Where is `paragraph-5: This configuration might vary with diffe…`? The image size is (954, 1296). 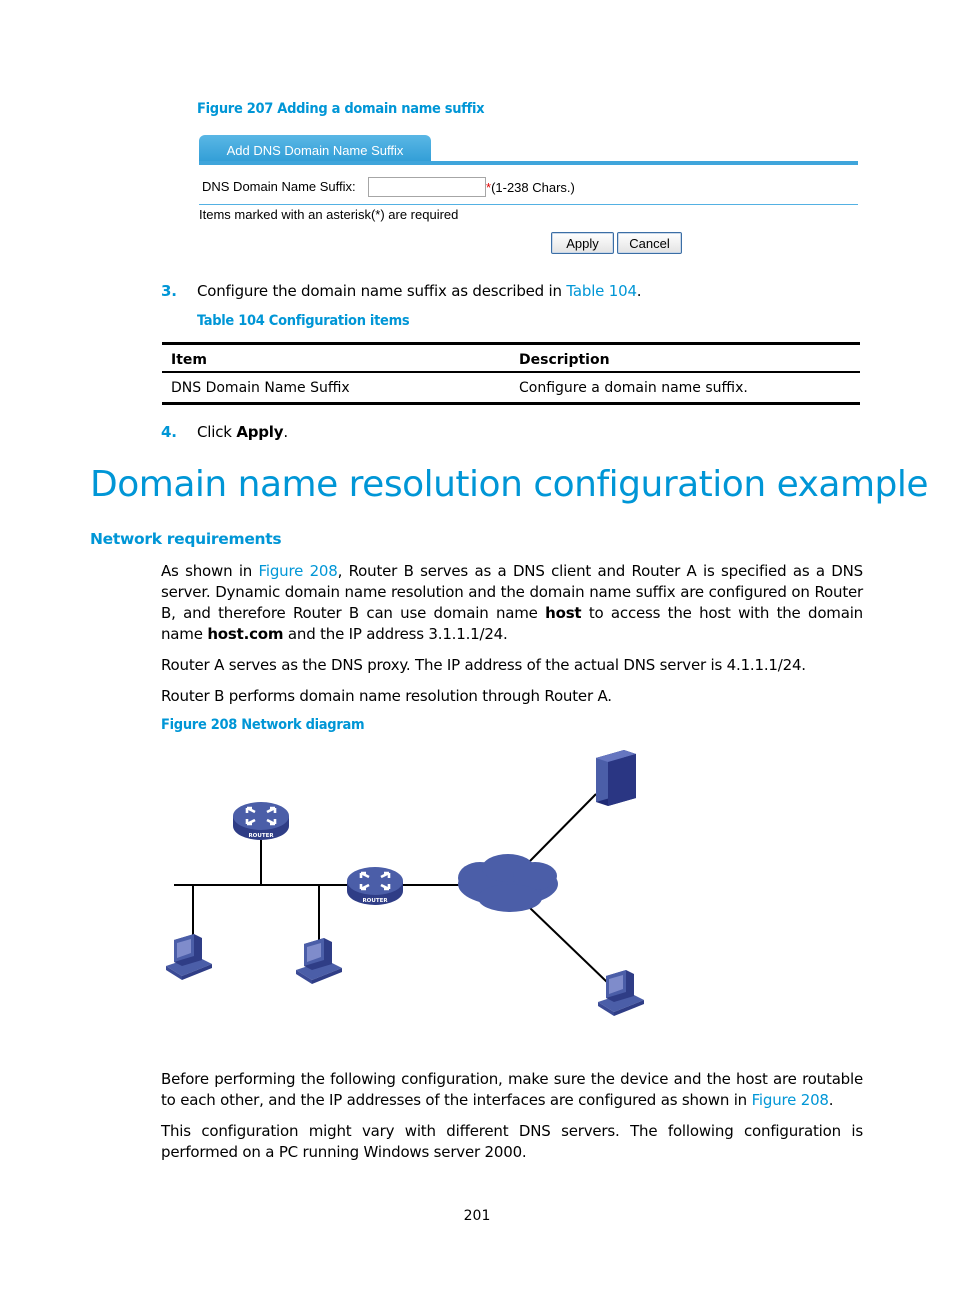 paragraph-5: This configuration might vary with diffe… is located at coordinates (512, 1141).